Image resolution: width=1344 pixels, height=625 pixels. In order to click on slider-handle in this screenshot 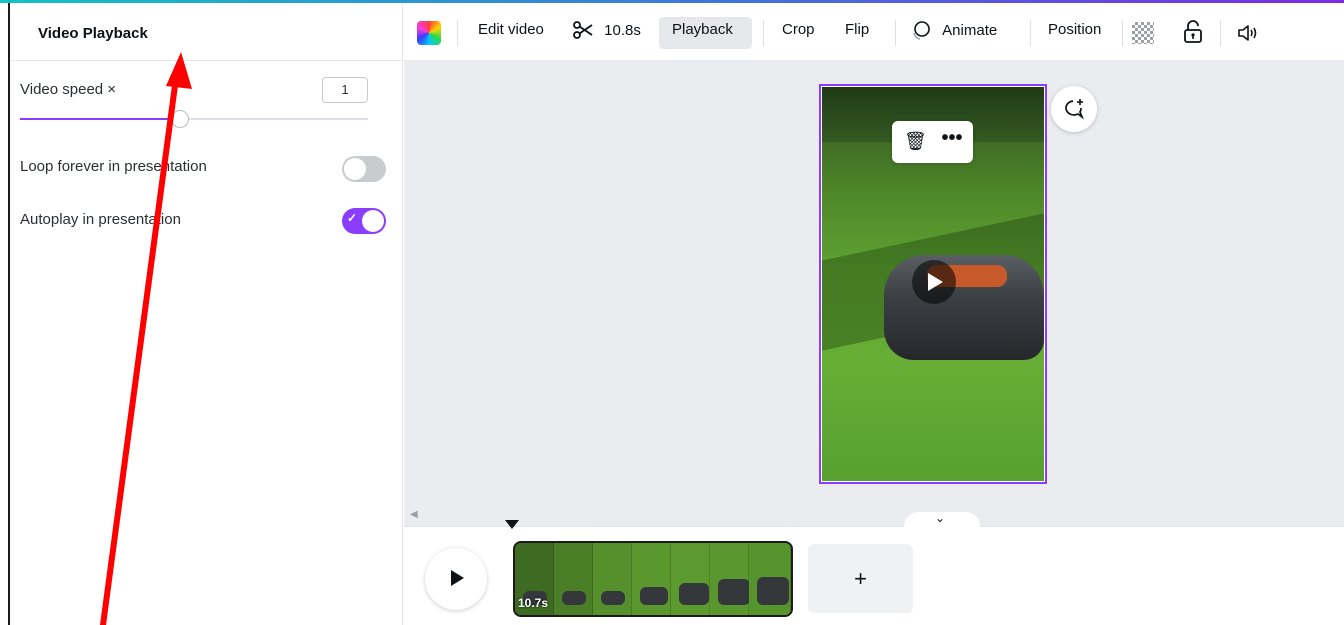, I will do `click(179, 119)`.